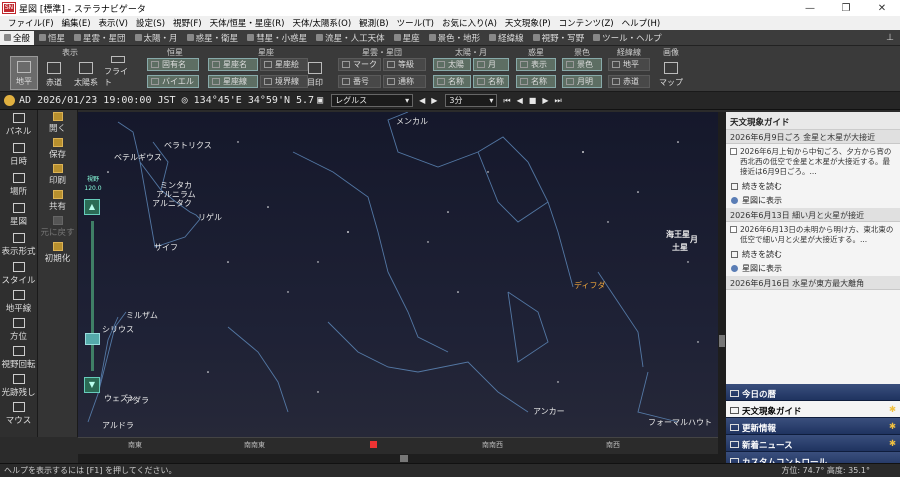 The height and width of the screenshot is (477, 900). What do you see at coordinates (813, 215) in the screenshot?
I see `event-heading: 2026年6月13日 細い月と火星が接近` at bounding box center [813, 215].